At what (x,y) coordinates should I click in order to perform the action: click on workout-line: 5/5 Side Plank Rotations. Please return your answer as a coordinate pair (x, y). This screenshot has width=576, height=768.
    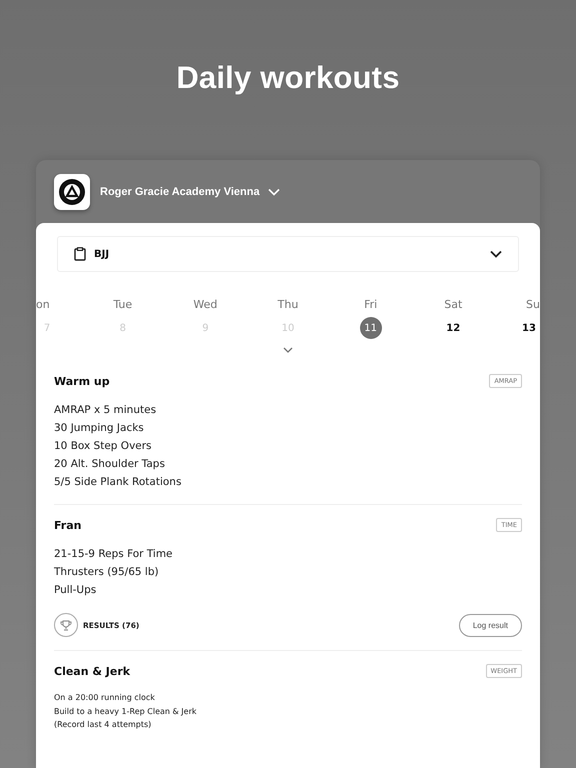
    Looking at the image, I should click on (118, 482).